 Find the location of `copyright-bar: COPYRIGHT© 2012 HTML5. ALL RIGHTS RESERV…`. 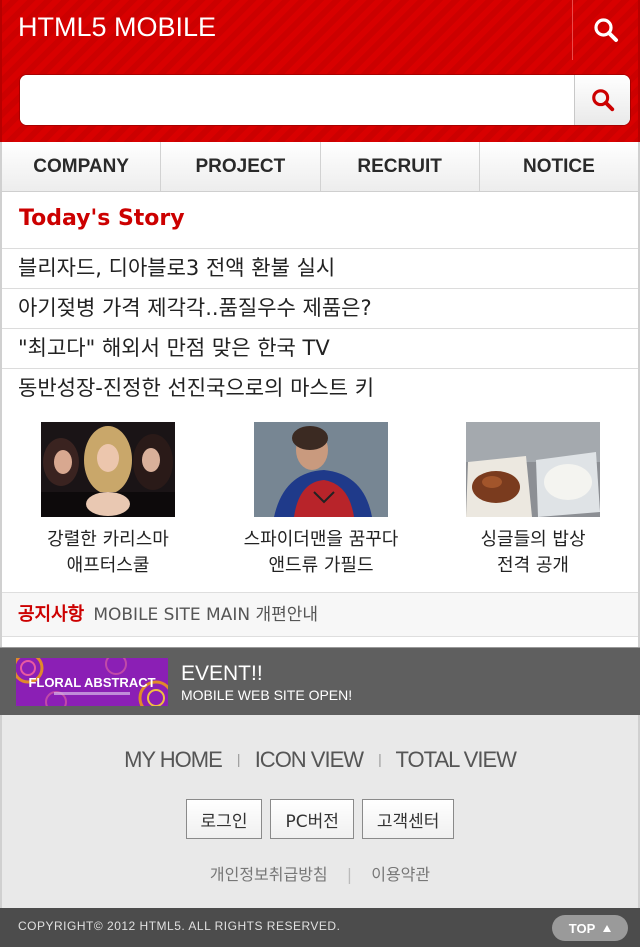

copyright-bar: COPYRIGHT© 2012 HTML5. ALL RIGHTS RESERV… is located at coordinates (320, 927).